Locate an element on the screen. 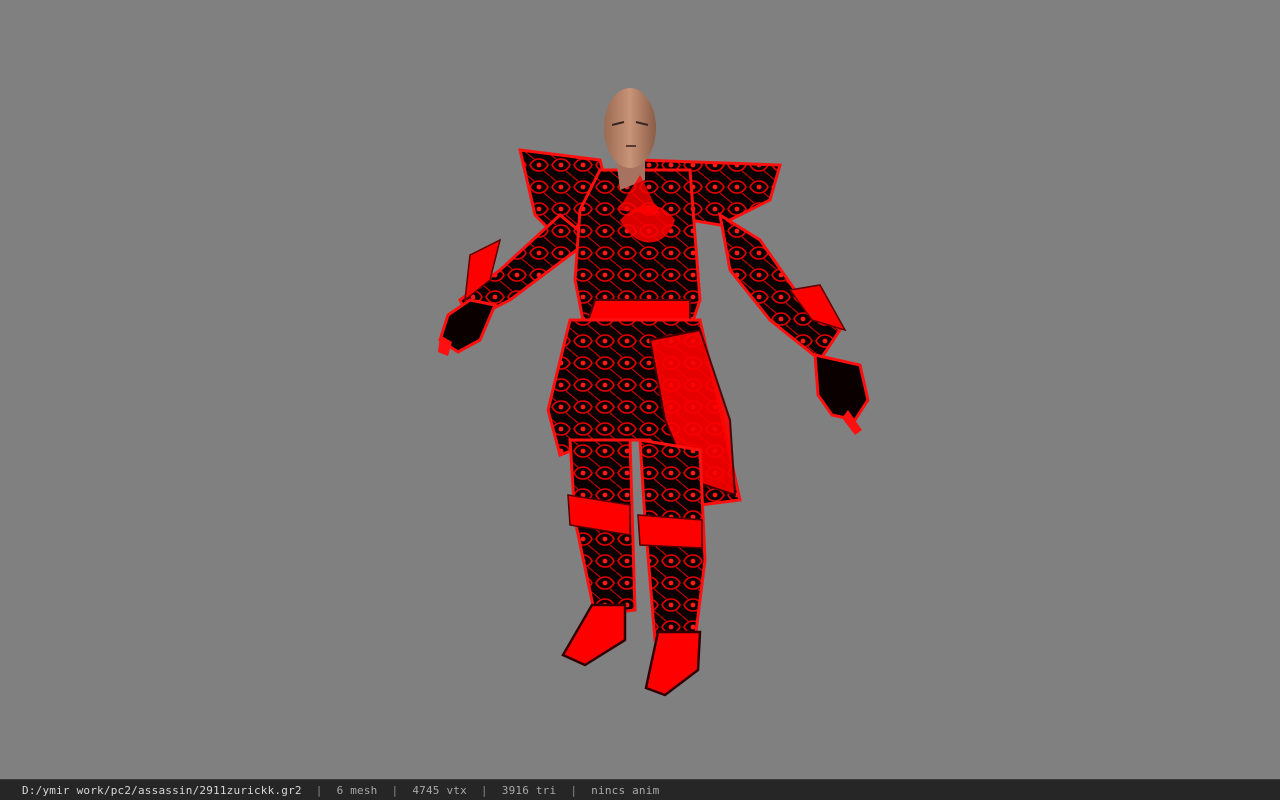  animation-status-label: nincs anim is located at coordinates (625, 790).